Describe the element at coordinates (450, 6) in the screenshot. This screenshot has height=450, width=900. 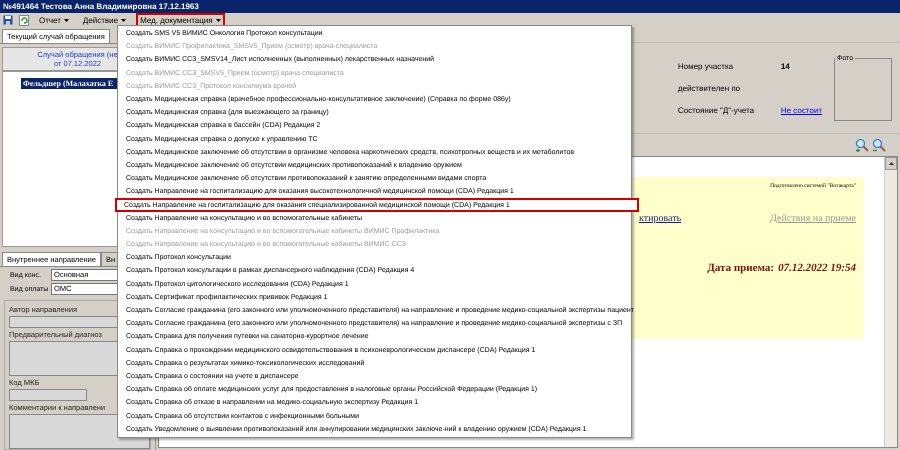
I see `window-title: №491464 Тестова Анна Владимировна 17.12.1963` at that location.